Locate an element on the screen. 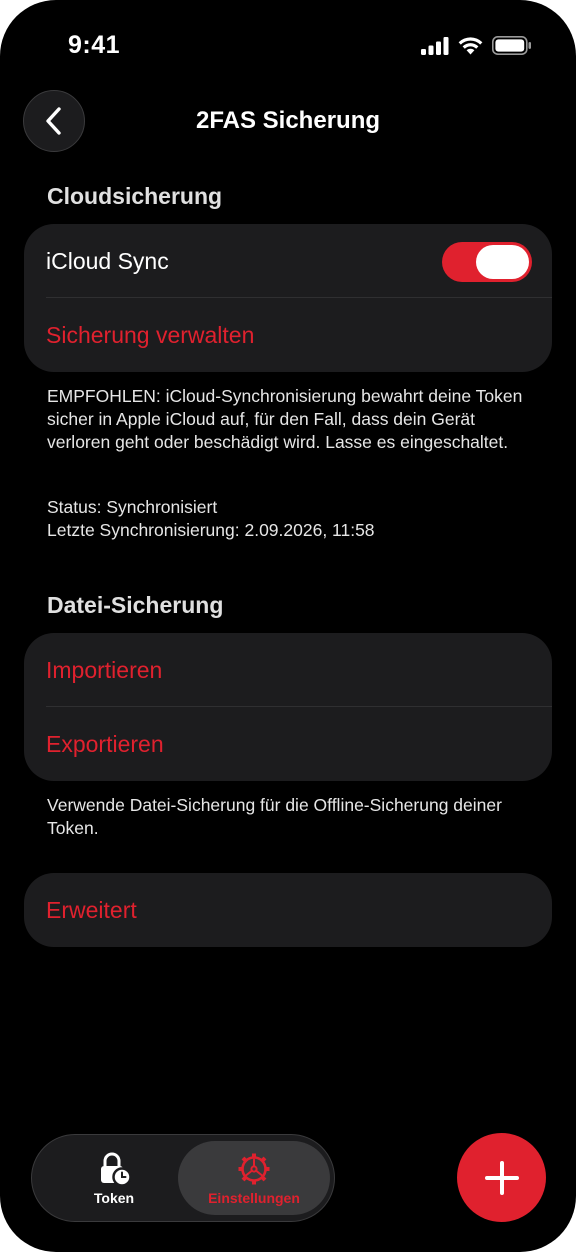 This screenshot has height=1252, width=576. import-label: Importieren is located at coordinates (104, 669).